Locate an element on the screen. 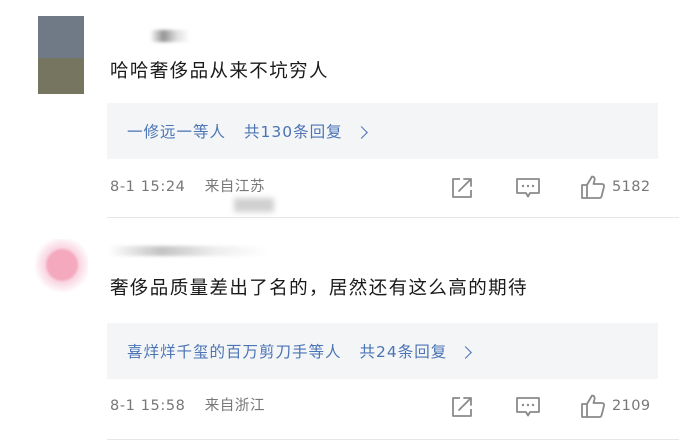 Image resolution: width=679 pixels, height=446 pixels. comment-location: 来自江苏 is located at coordinates (235, 187).